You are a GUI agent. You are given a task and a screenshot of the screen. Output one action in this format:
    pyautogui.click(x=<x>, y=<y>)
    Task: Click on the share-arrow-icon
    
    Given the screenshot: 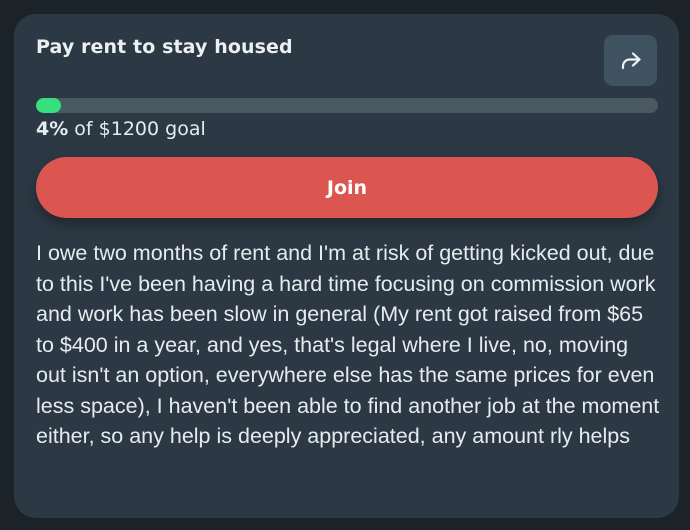 What is the action you would take?
    pyautogui.click(x=631, y=61)
    